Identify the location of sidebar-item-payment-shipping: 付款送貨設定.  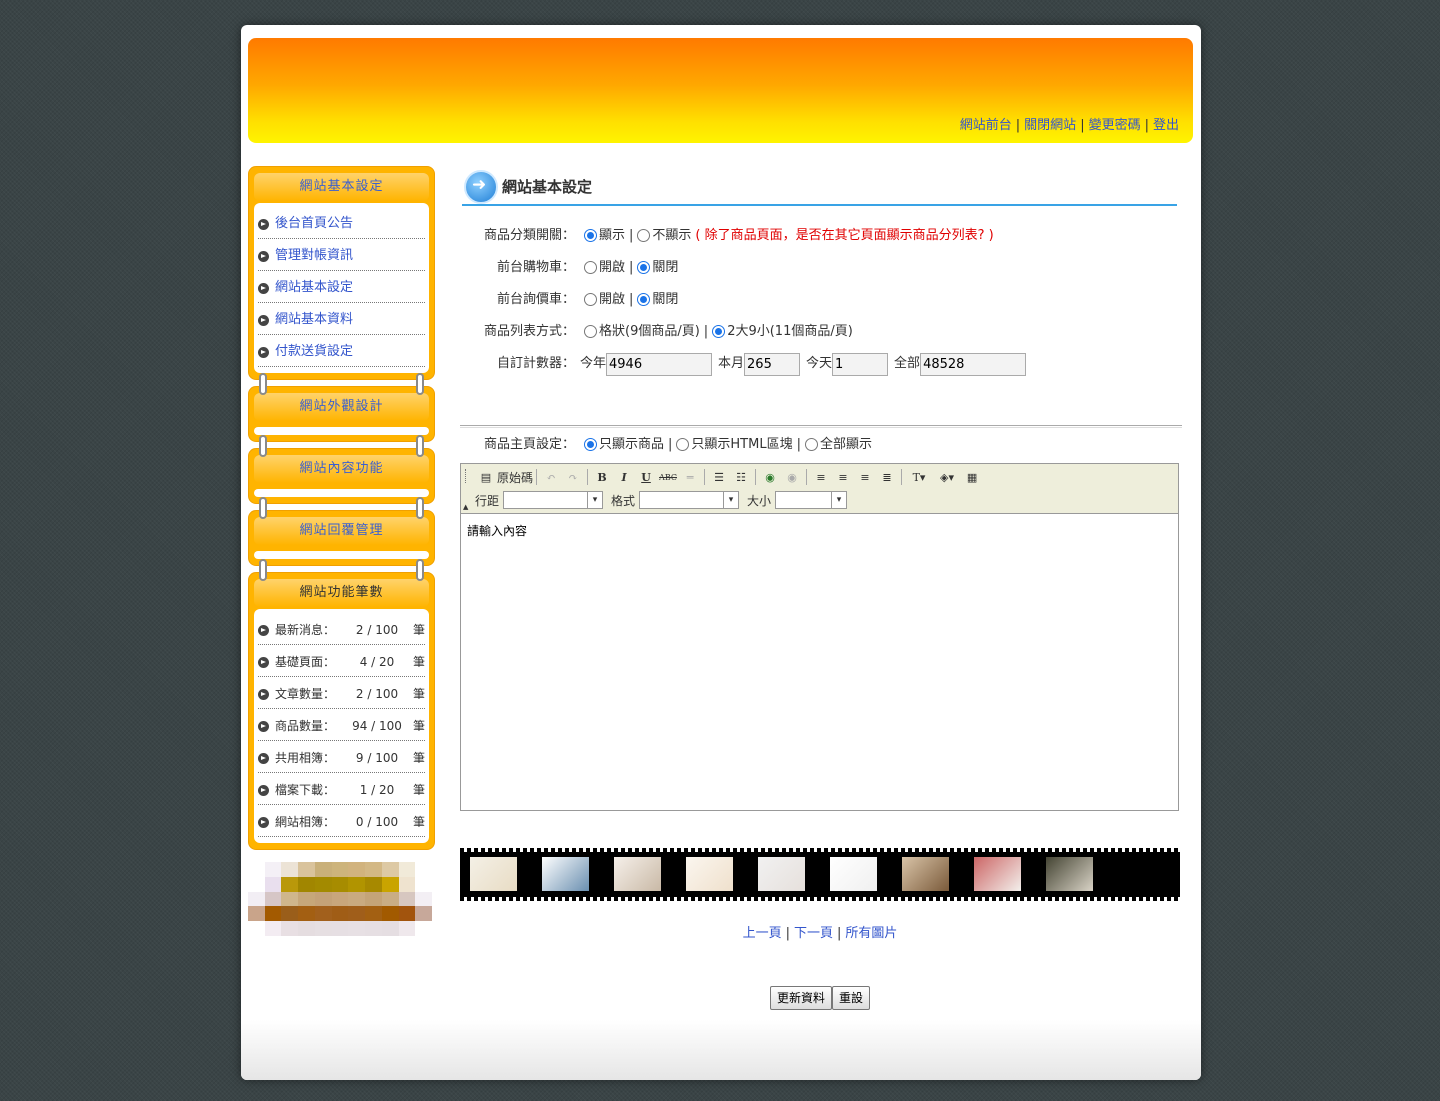
(341, 351).